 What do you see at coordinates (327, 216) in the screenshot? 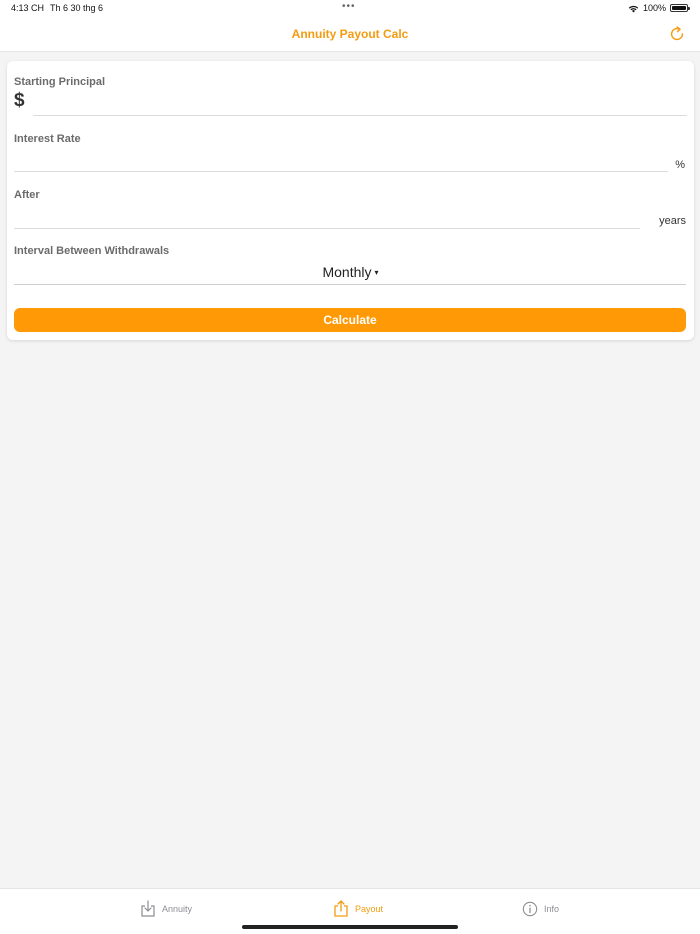
I see `after-years-input` at bounding box center [327, 216].